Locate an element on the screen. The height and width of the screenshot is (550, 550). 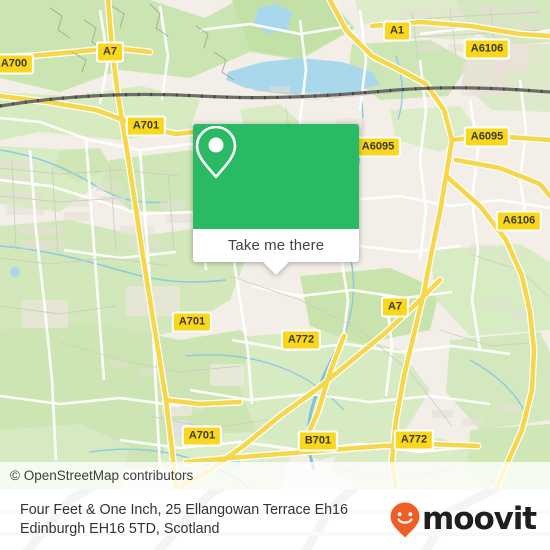
moovit-pin-icon is located at coordinates (405, 519).